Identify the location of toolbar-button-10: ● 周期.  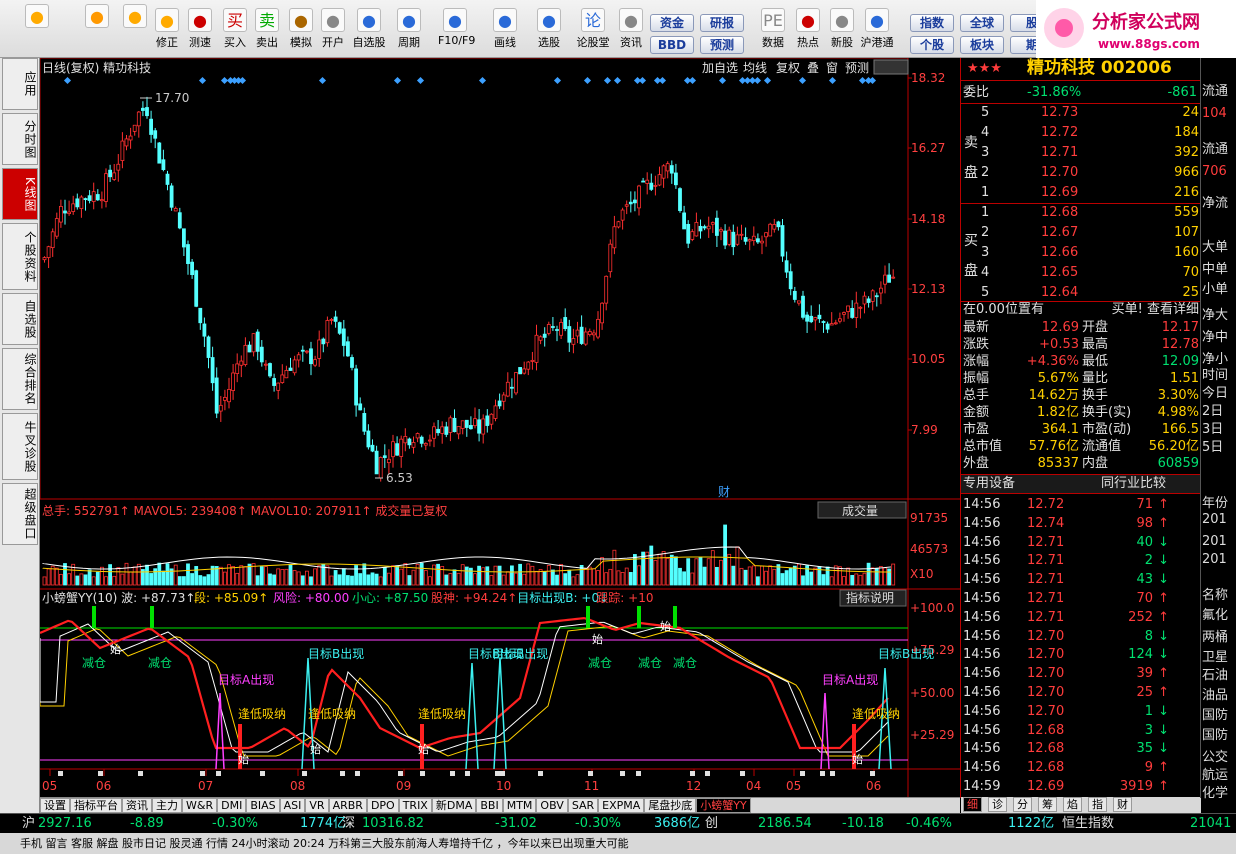
(409, 32).